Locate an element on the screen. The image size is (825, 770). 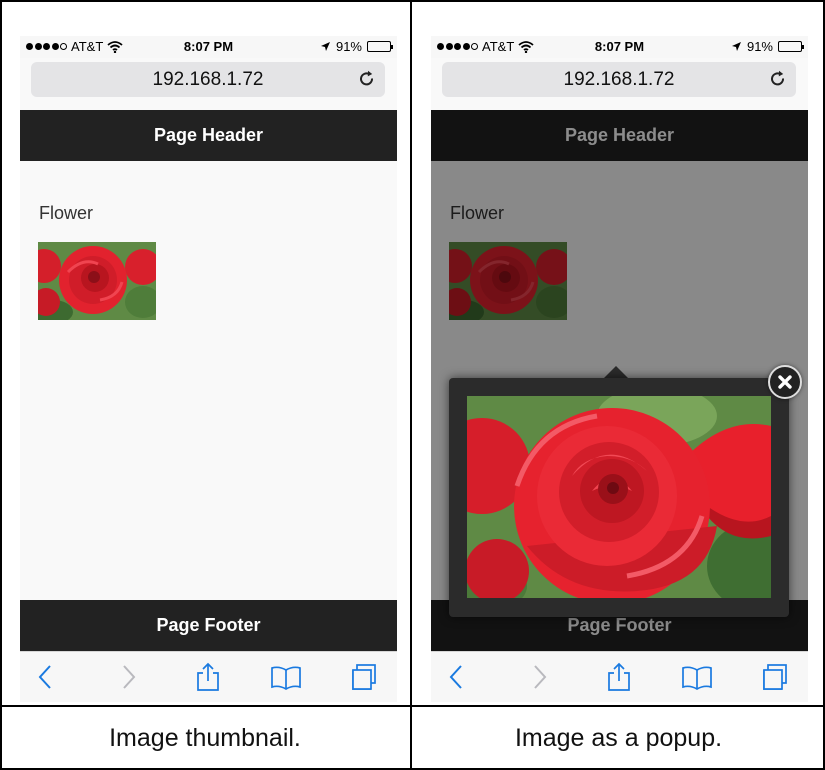
page-header: Page Header is located at coordinates (208, 135).